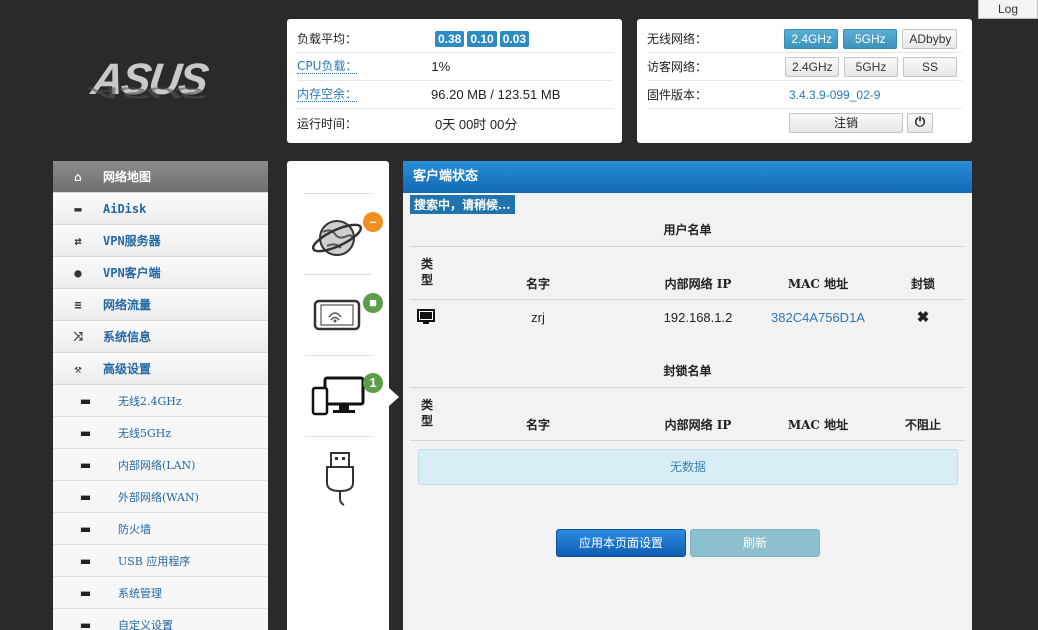  Describe the element at coordinates (134, 529) in the screenshot. I see `sidebar-sub-label: 防火墙` at that location.